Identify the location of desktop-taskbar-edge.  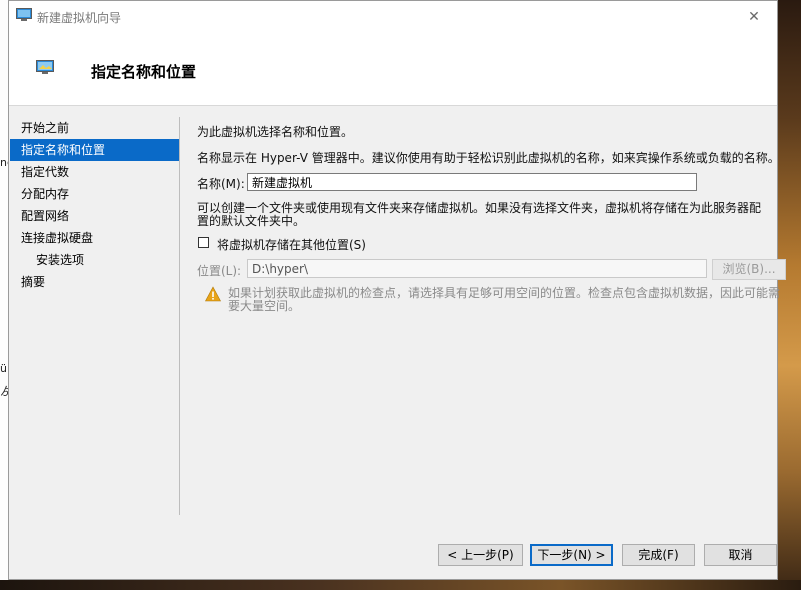
(400, 585).